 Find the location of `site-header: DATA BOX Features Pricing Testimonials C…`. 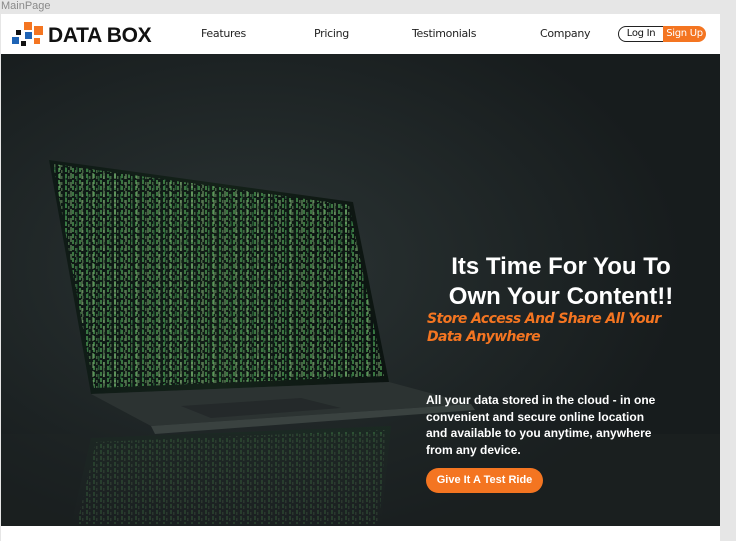

site-header: DATA BOX Features Pricing Testimonials C… is located at coordinates (360, 34).